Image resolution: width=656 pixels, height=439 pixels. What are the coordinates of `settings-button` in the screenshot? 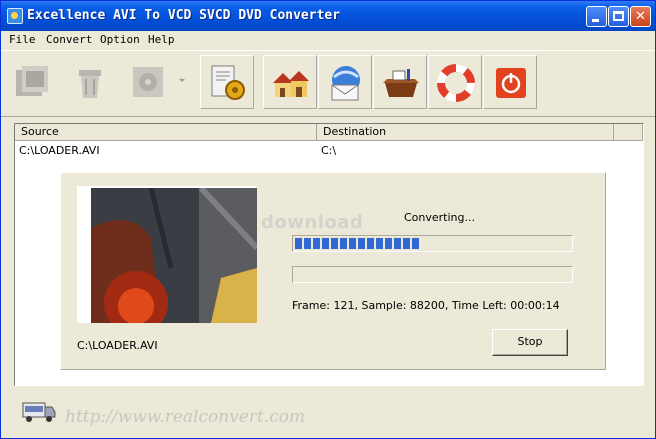 It's located at (227, 82).